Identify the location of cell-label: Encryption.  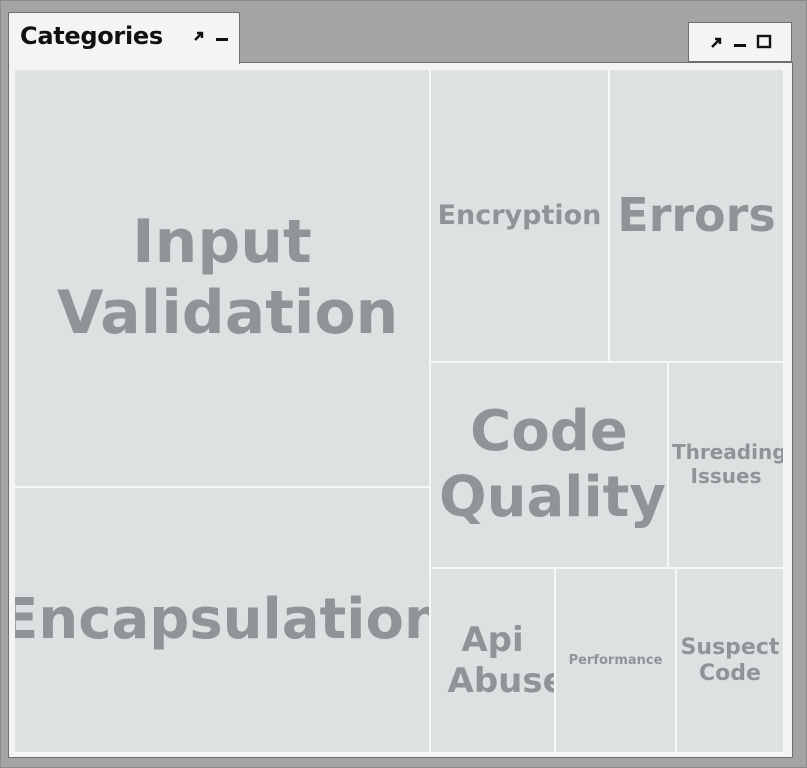
(519, 215).